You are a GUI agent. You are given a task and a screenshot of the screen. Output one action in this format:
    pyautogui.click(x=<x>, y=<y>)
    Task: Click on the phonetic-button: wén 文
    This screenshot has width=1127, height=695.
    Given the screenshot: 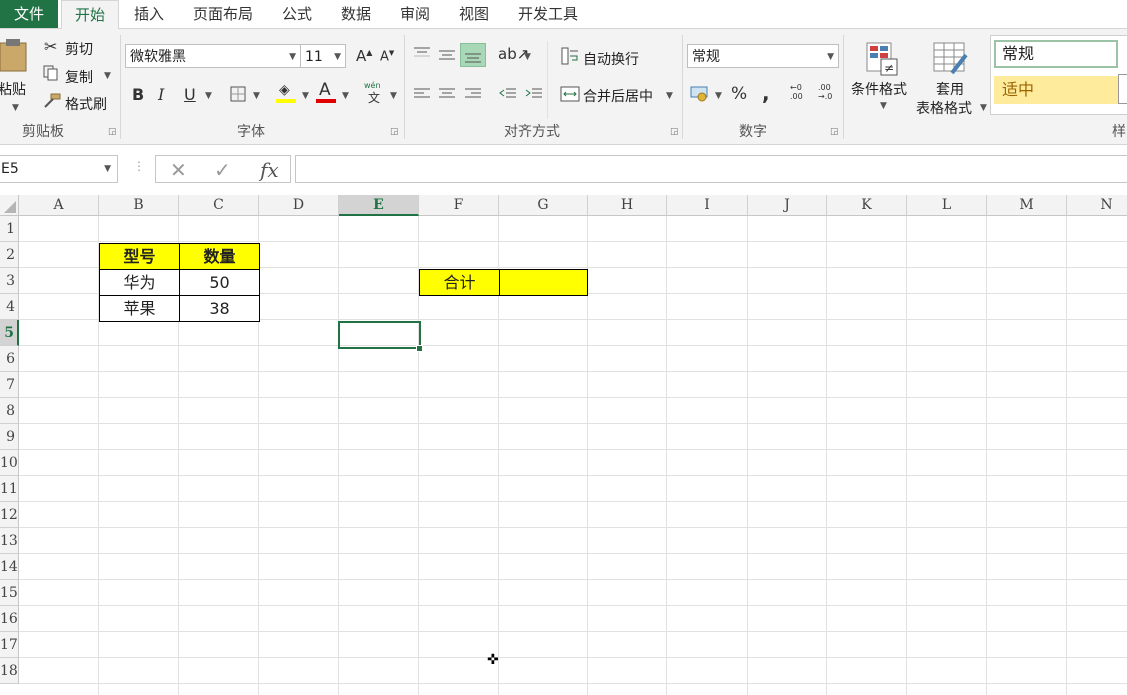 What is the action you would take?
    pyautogui.click(x=375, y=93)
    